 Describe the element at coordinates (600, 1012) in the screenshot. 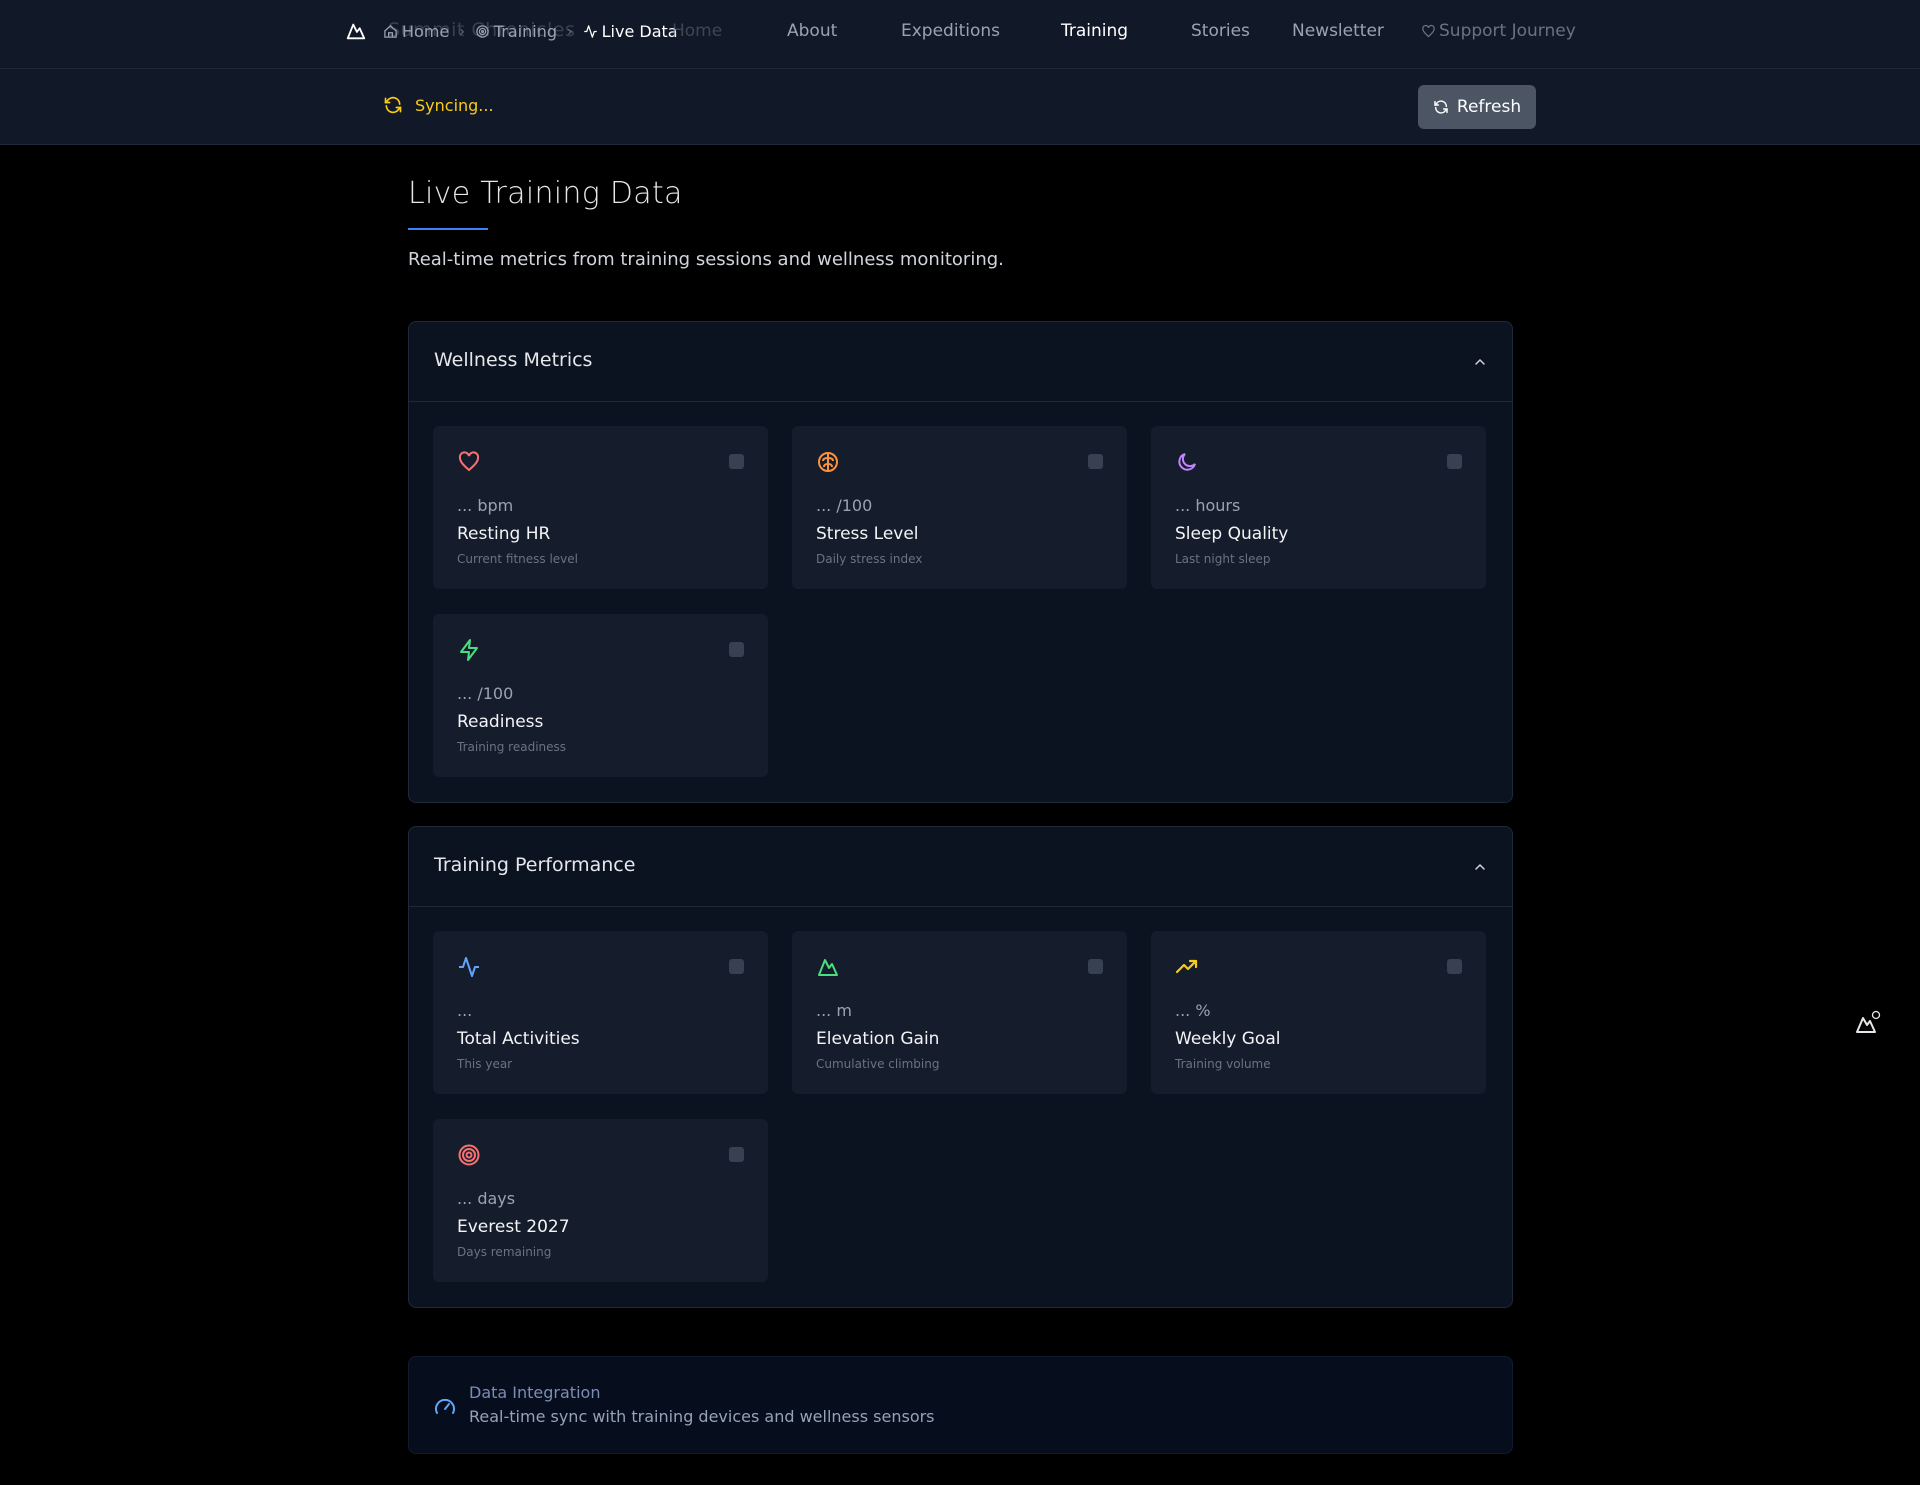

I see `metric-card-total-activities: ... Total Activities This year` at that location.